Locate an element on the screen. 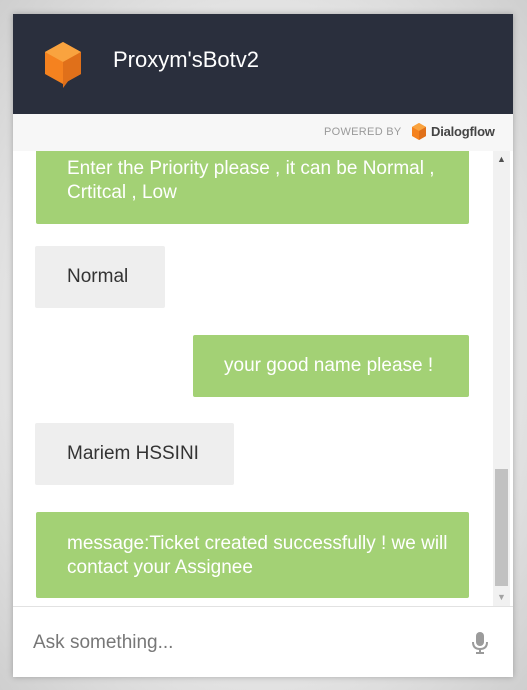 This screenshot has width=527, height=690. chat-header: Proxym'sBotv2 is located at coordinates (263, 64).